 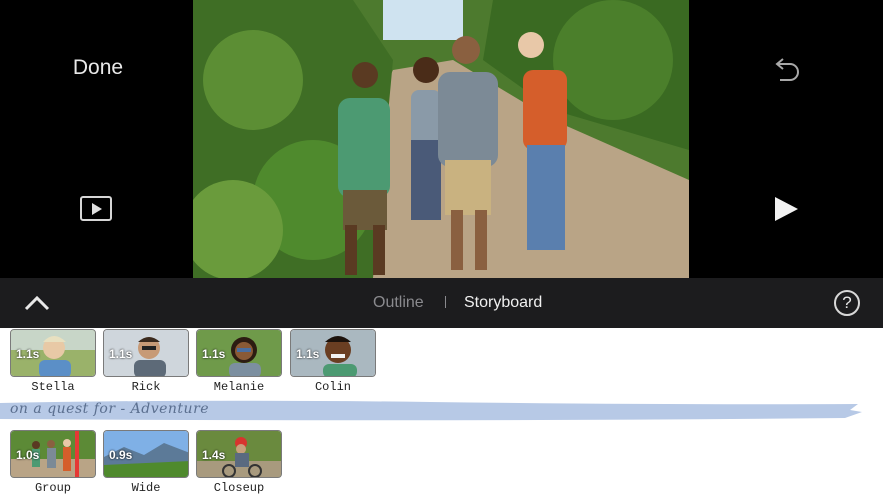 I want to click on fullscreen-play-button, so click(x=96, y=208).